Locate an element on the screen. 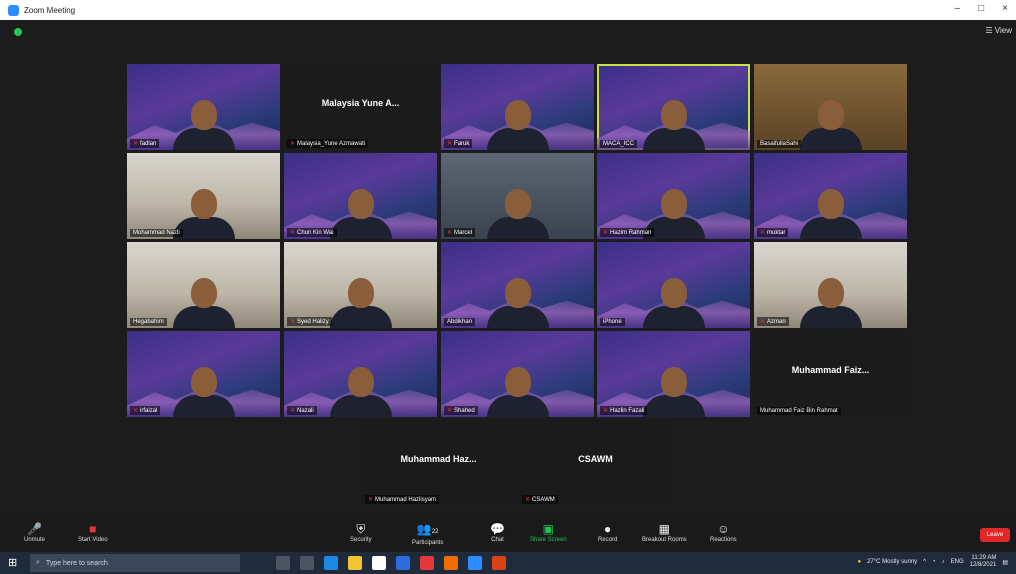  participant-name-tag: ✕ muktar is located at coordinates (773, 232).